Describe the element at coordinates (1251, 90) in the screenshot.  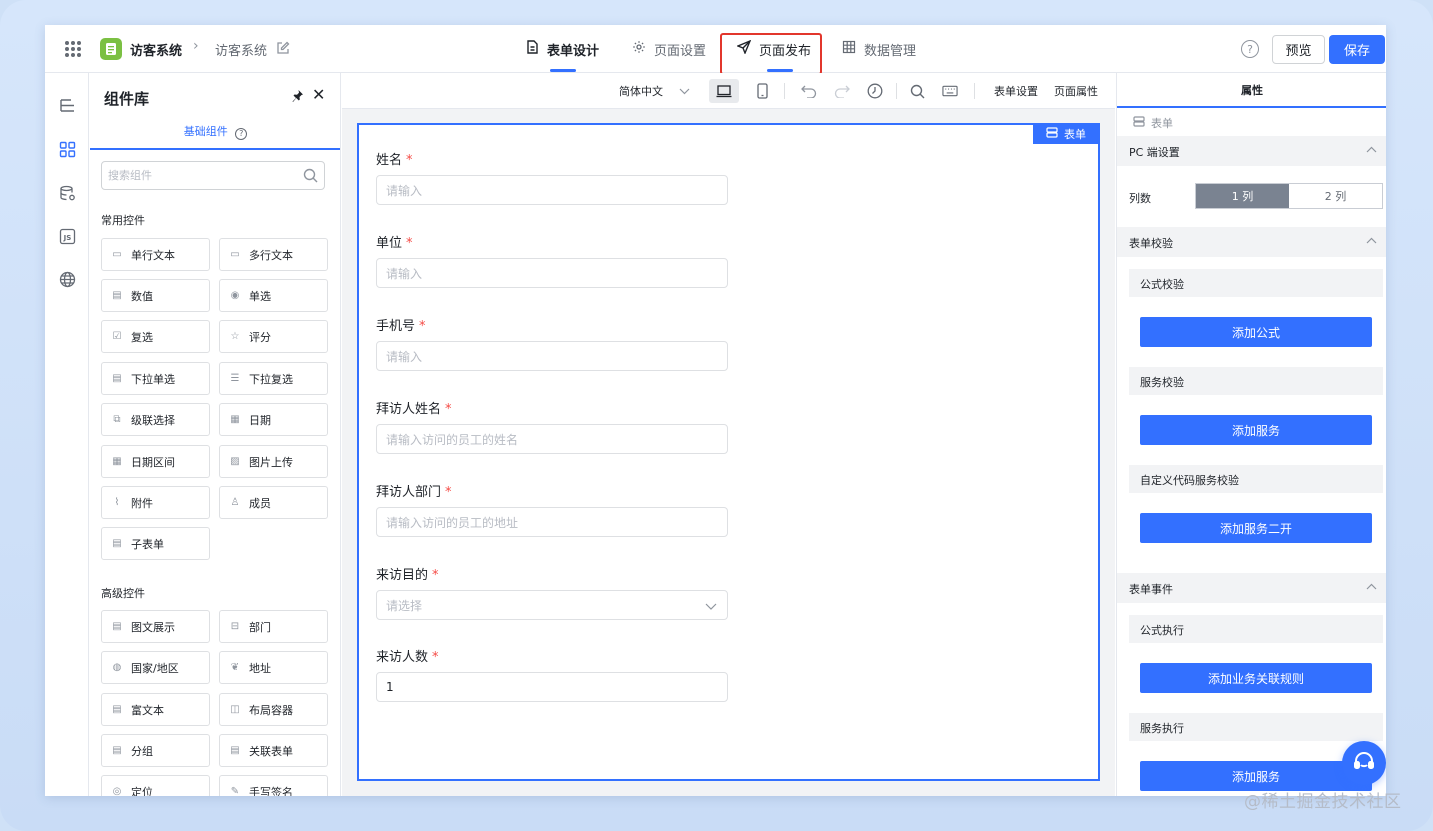
I see `tab-properties: 属性` at that location.